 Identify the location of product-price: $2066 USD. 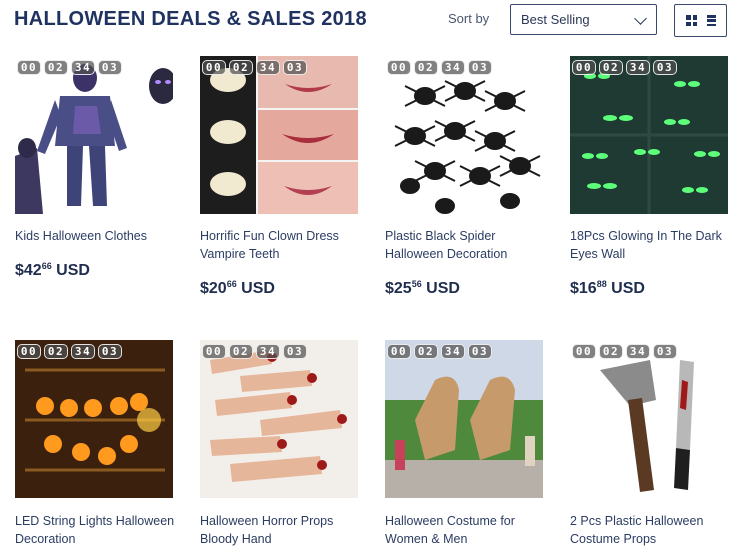
(237, 288).